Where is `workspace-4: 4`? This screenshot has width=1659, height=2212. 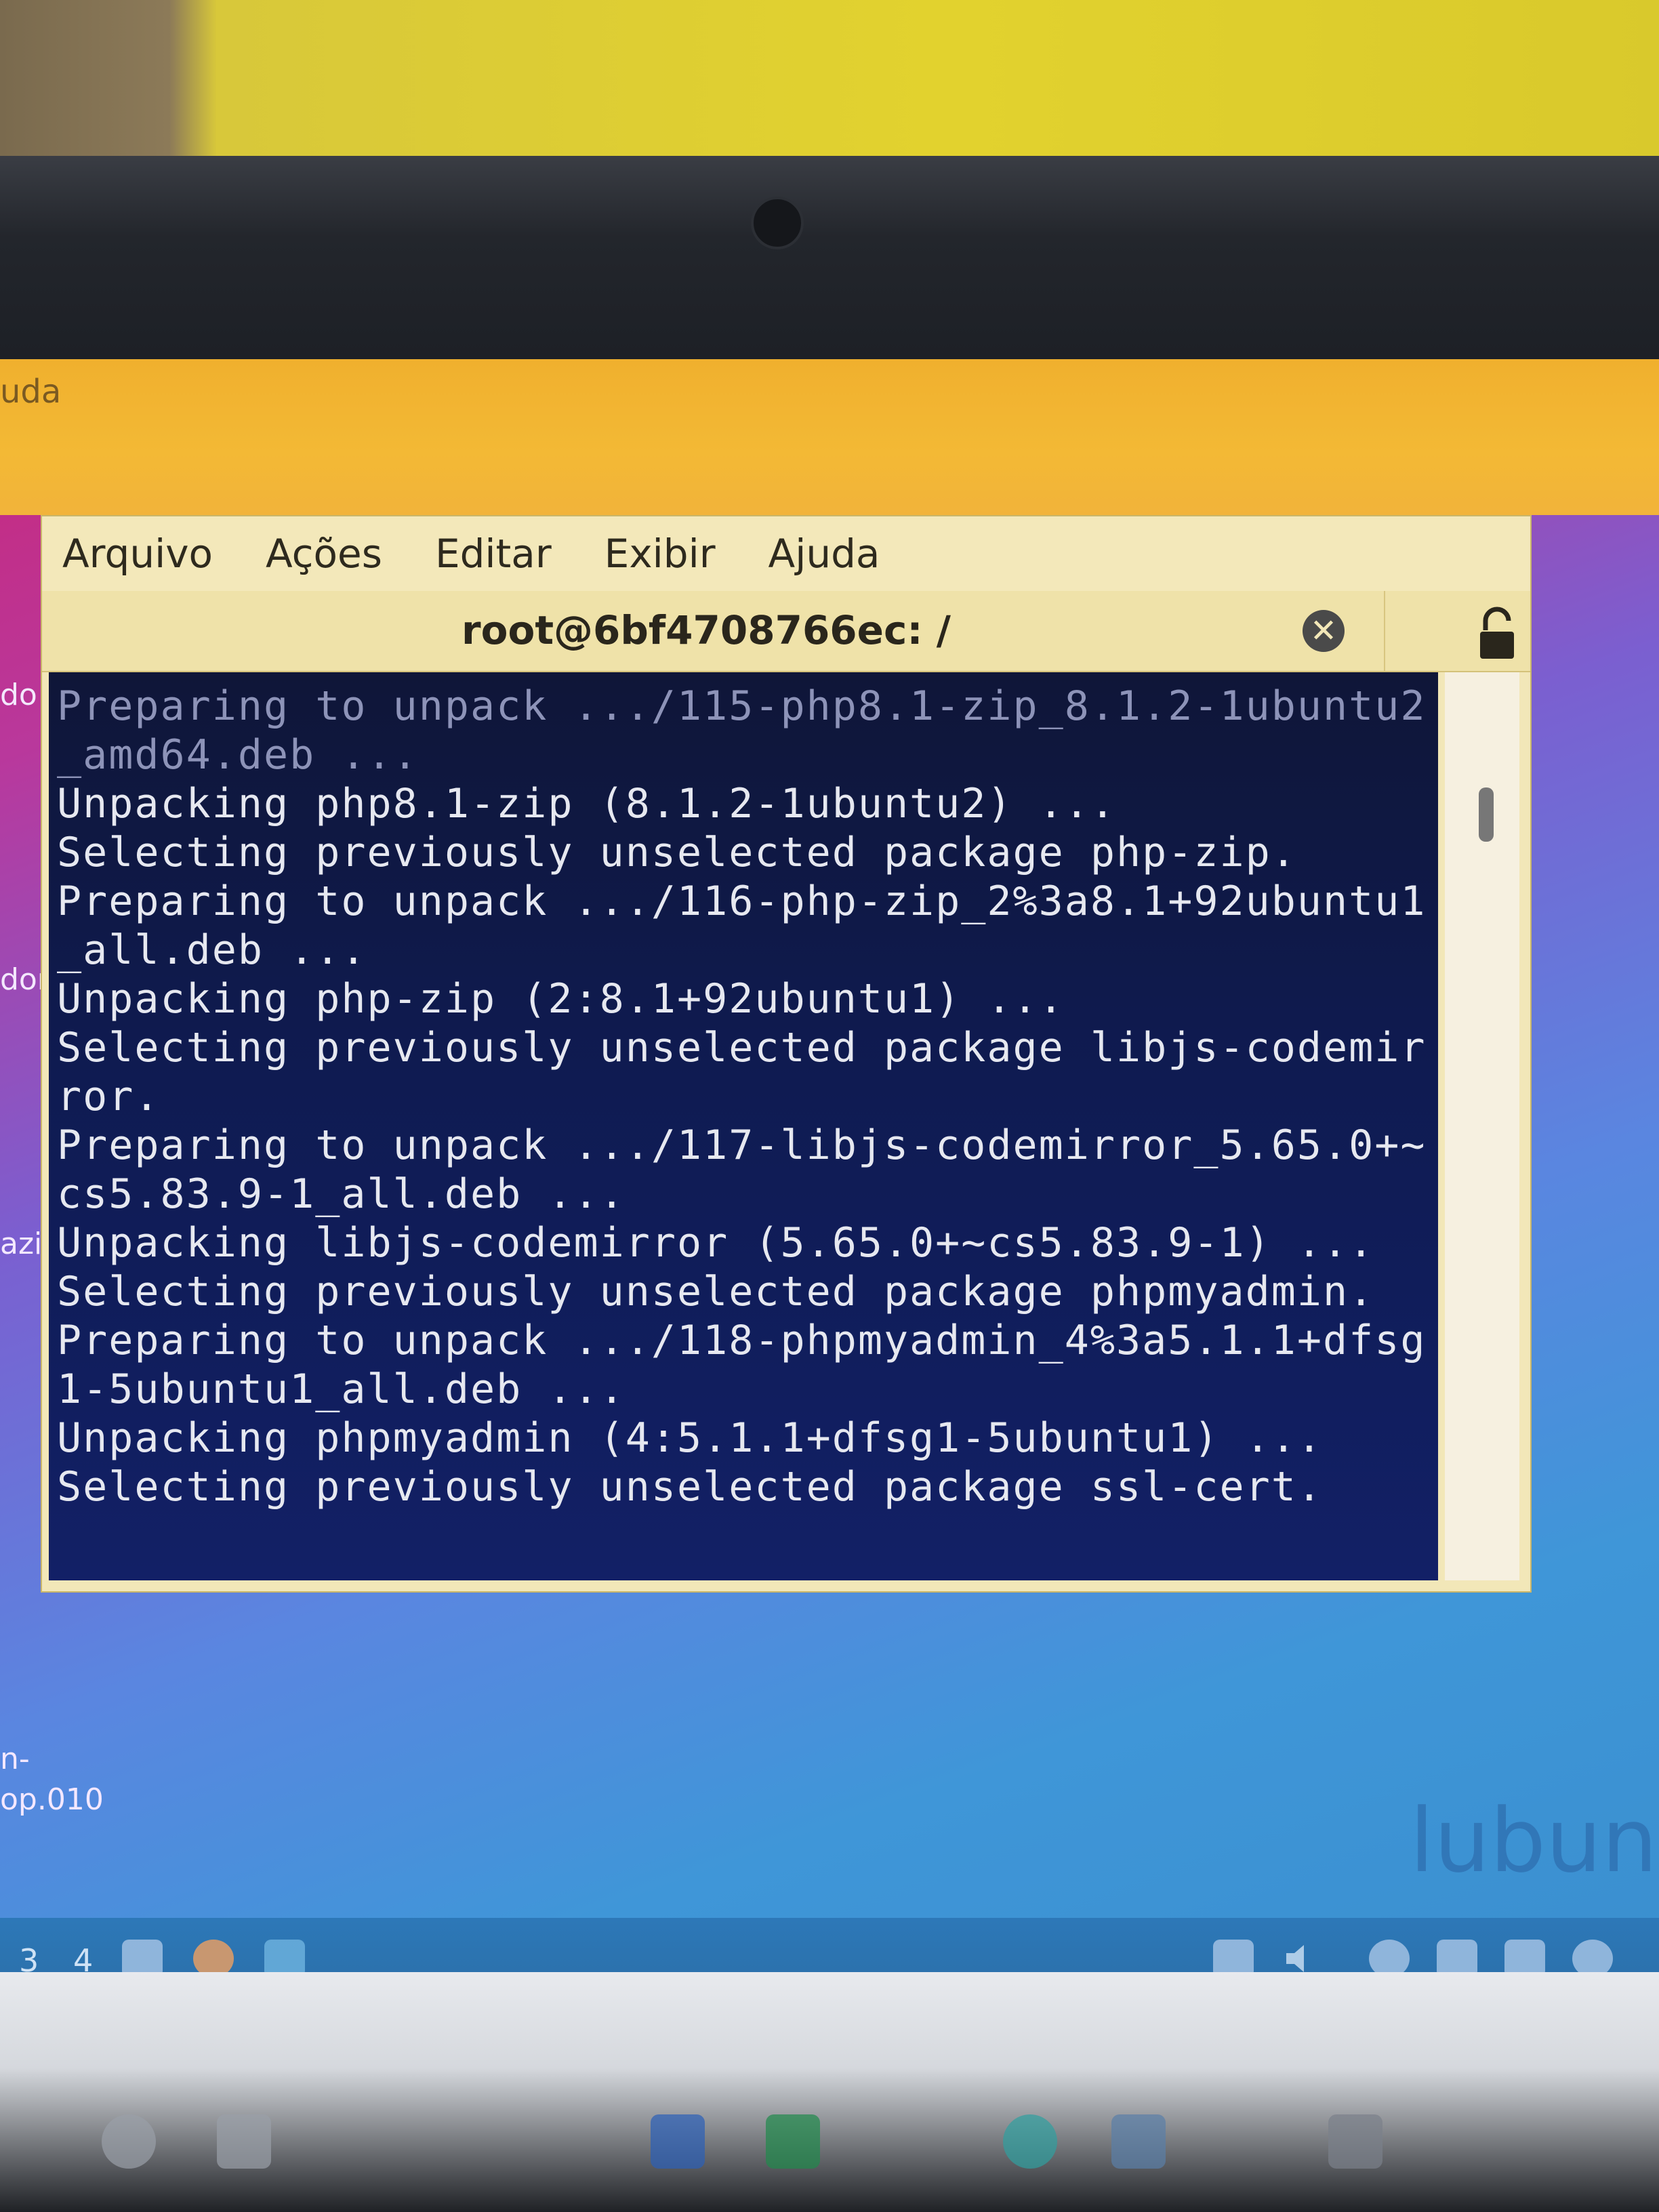 workspace-4: 4 is located at coordinates (83, 1957).